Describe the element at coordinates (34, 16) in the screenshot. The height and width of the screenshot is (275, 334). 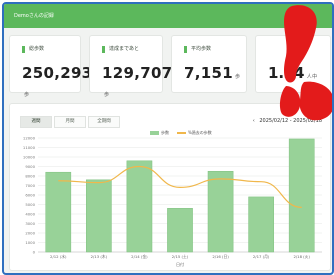
I see `page-title: Demoさんの記録` at that location.